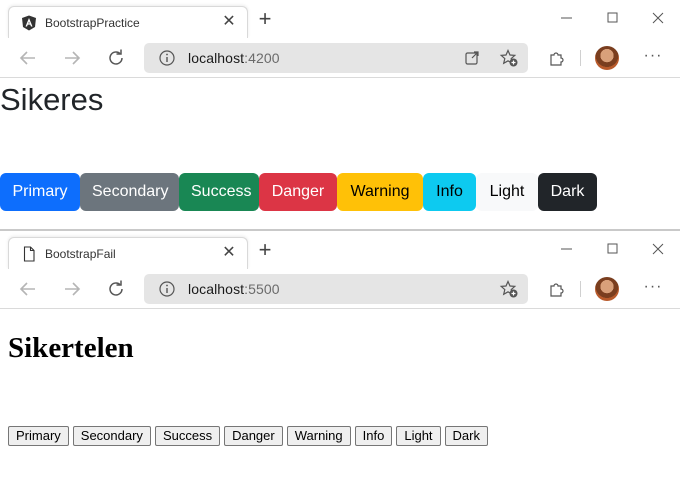 This screenshot has height=485, width=680. What do you see at coordinates (336, 58) in the screenshot?
I see `address-bar: localhost:4200` at bounding box center [336, 58].